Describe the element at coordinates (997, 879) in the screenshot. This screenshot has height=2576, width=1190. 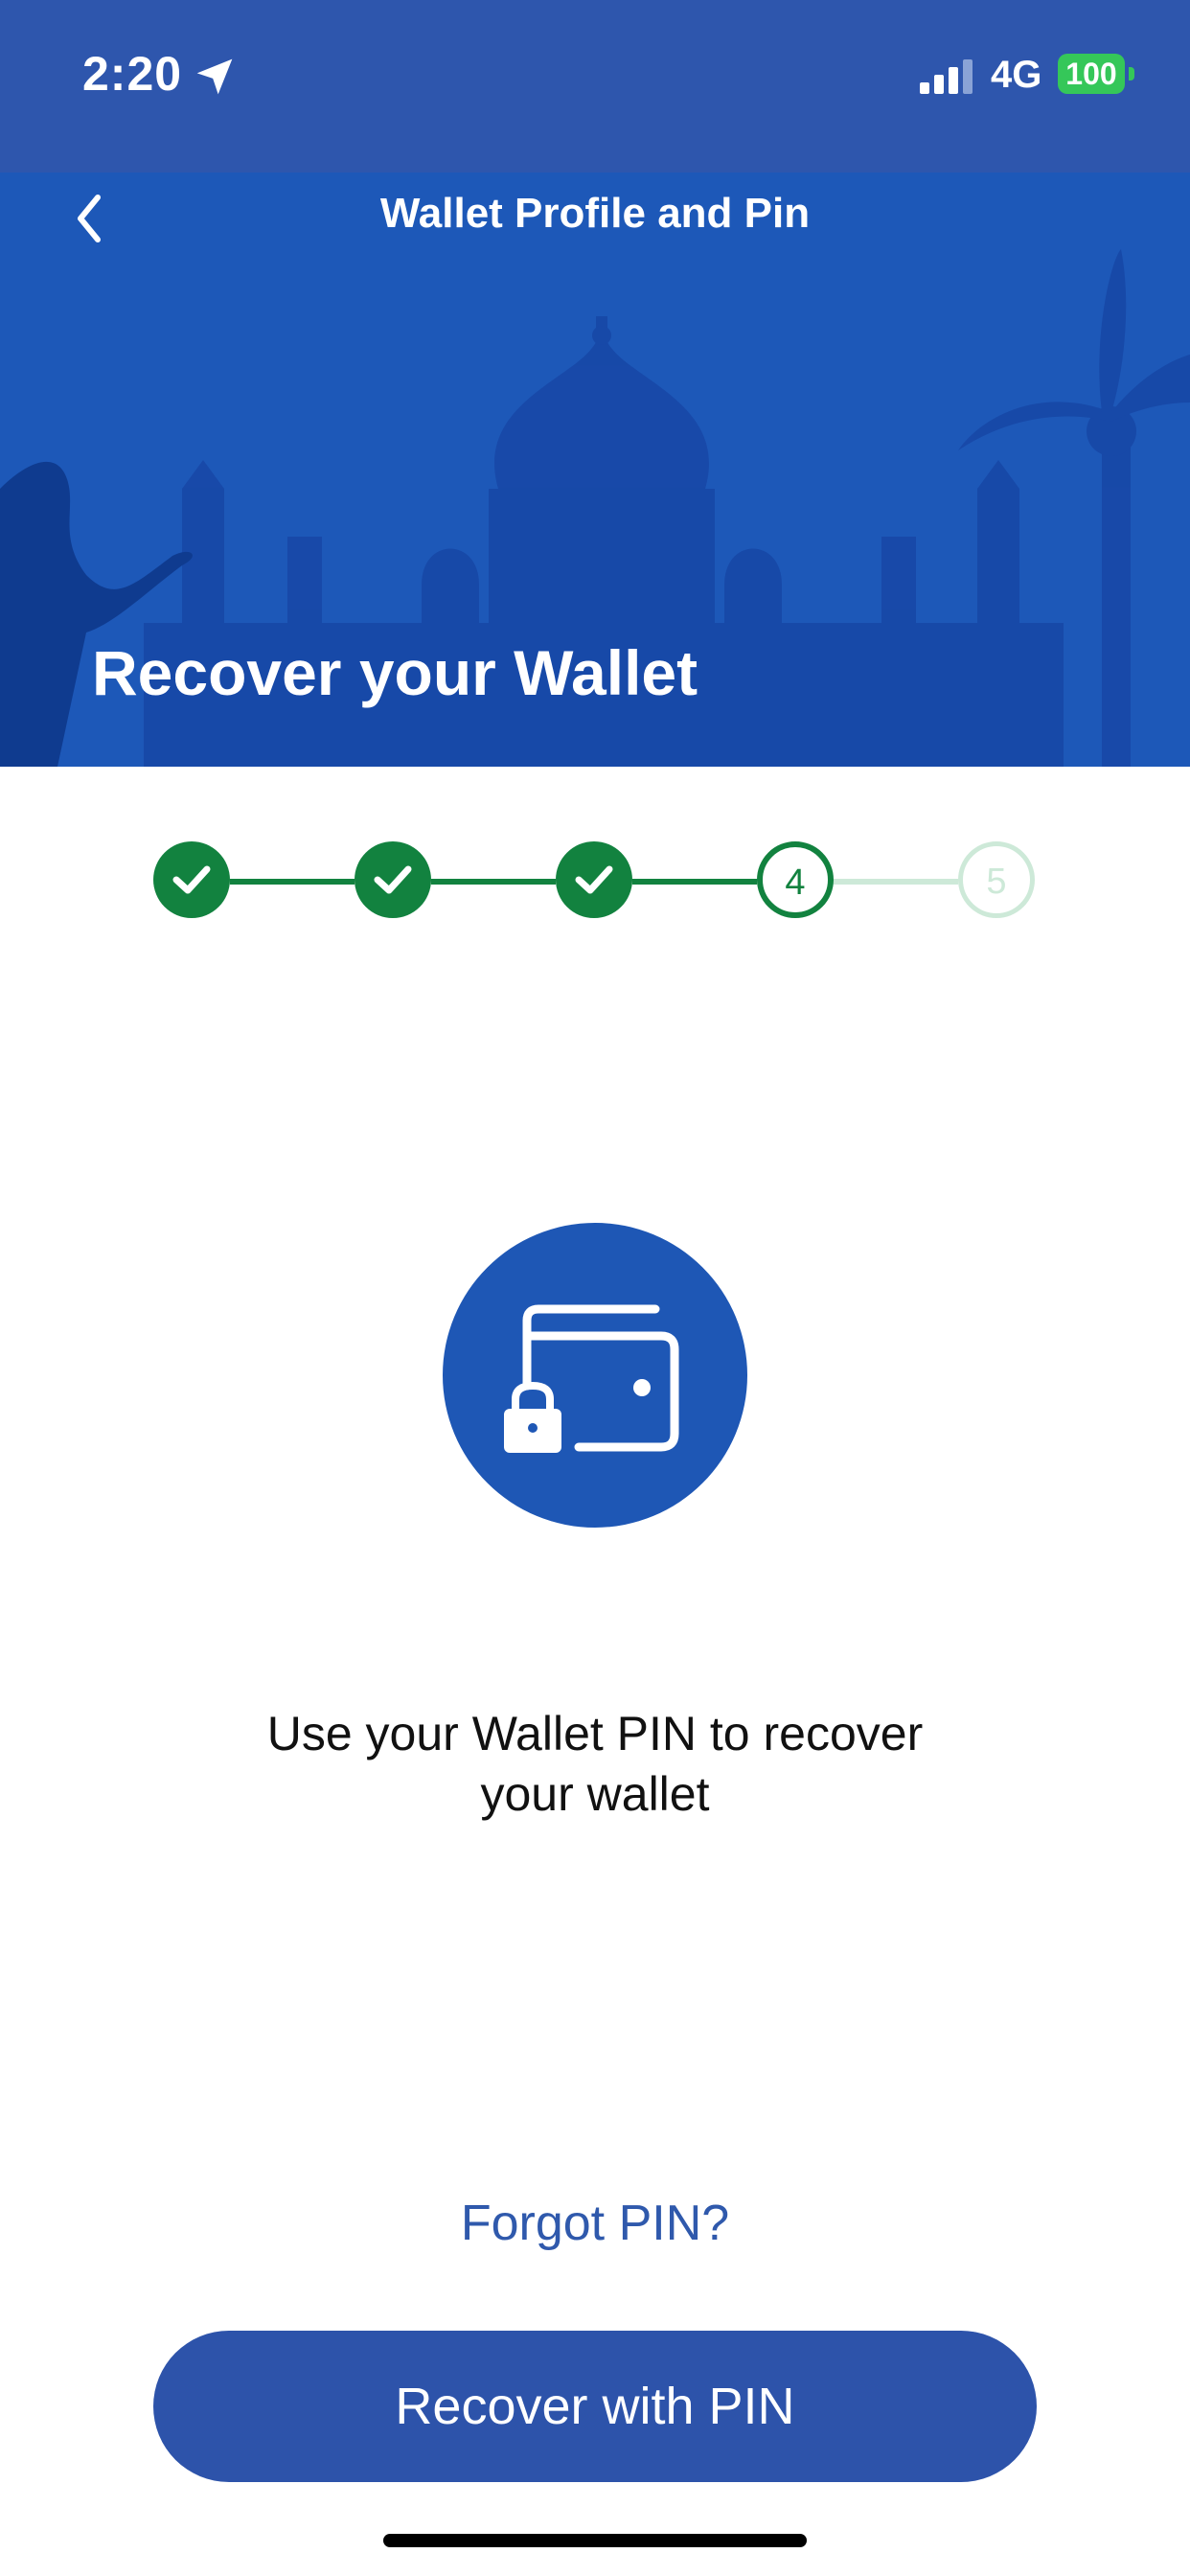
I see `step-5-pending: 5` at that location.